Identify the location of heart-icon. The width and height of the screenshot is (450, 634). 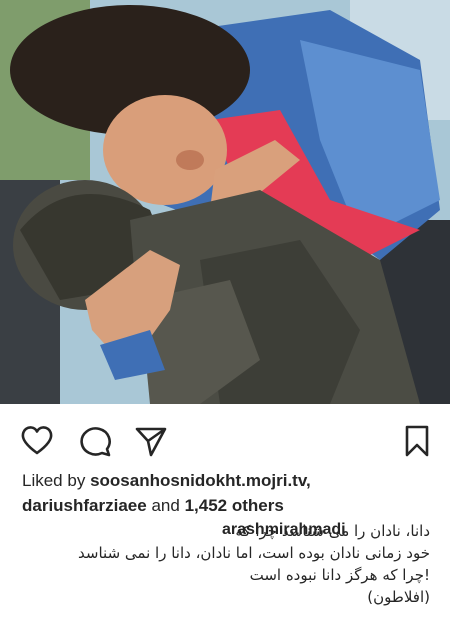
(37, 441).